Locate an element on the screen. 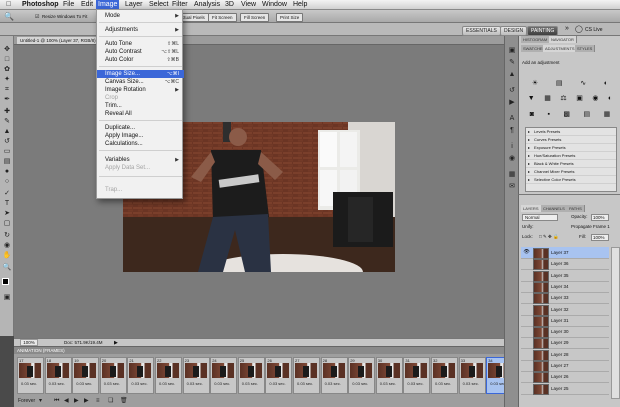  menu-item-canvas-size: Canvas Size... ⌥⌘C is located at coordinates (140, 82).